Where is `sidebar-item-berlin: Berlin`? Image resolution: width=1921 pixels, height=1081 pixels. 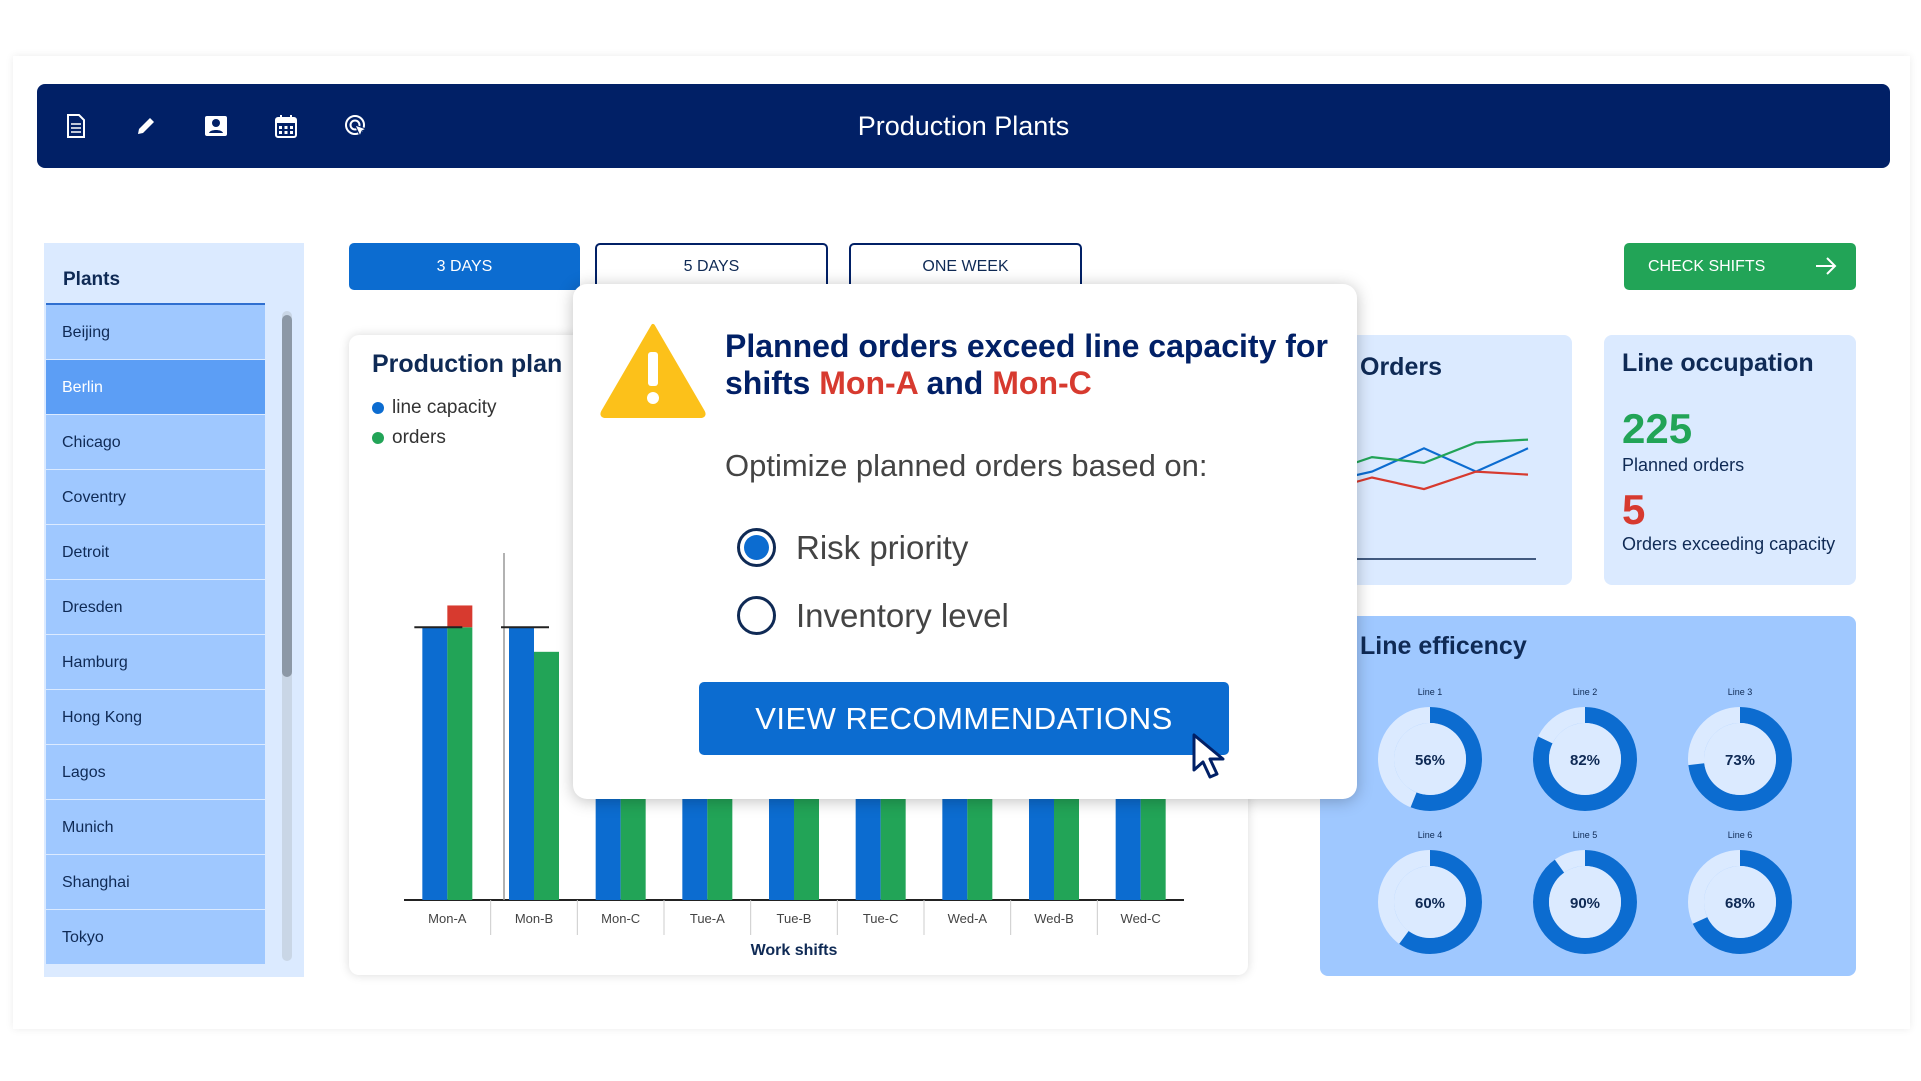 sidebar-item-berlin: Berlin is located at coordinates (155, 387).